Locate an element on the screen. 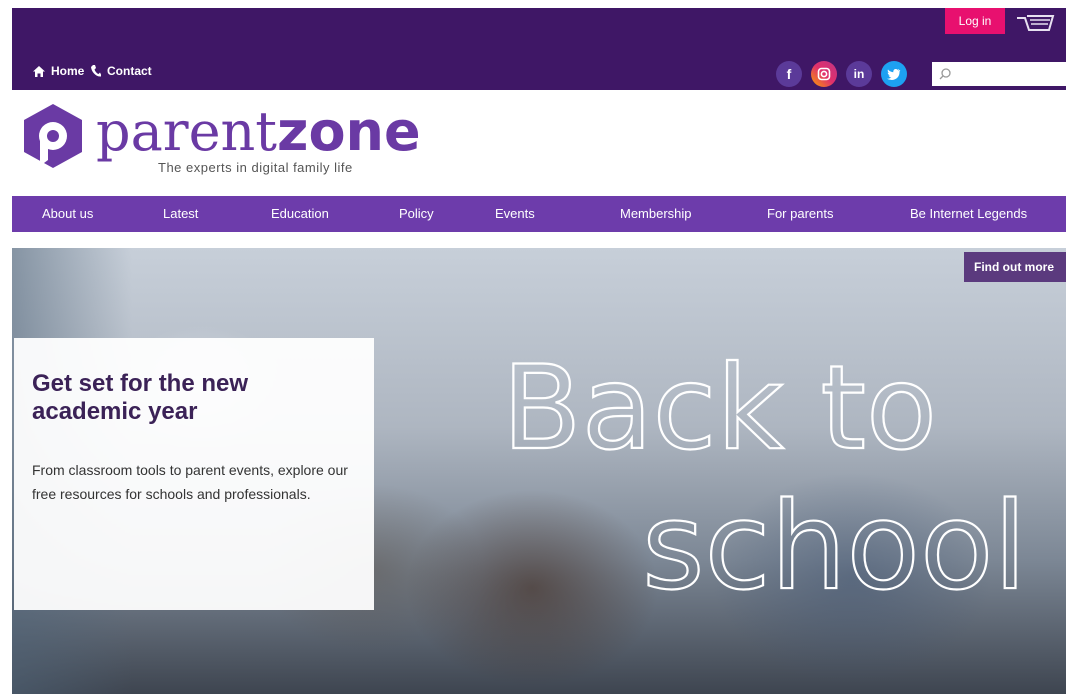 The height and width of the screenshot is (694, 1066). nav-events: Events is located at coordinates (515, 213).